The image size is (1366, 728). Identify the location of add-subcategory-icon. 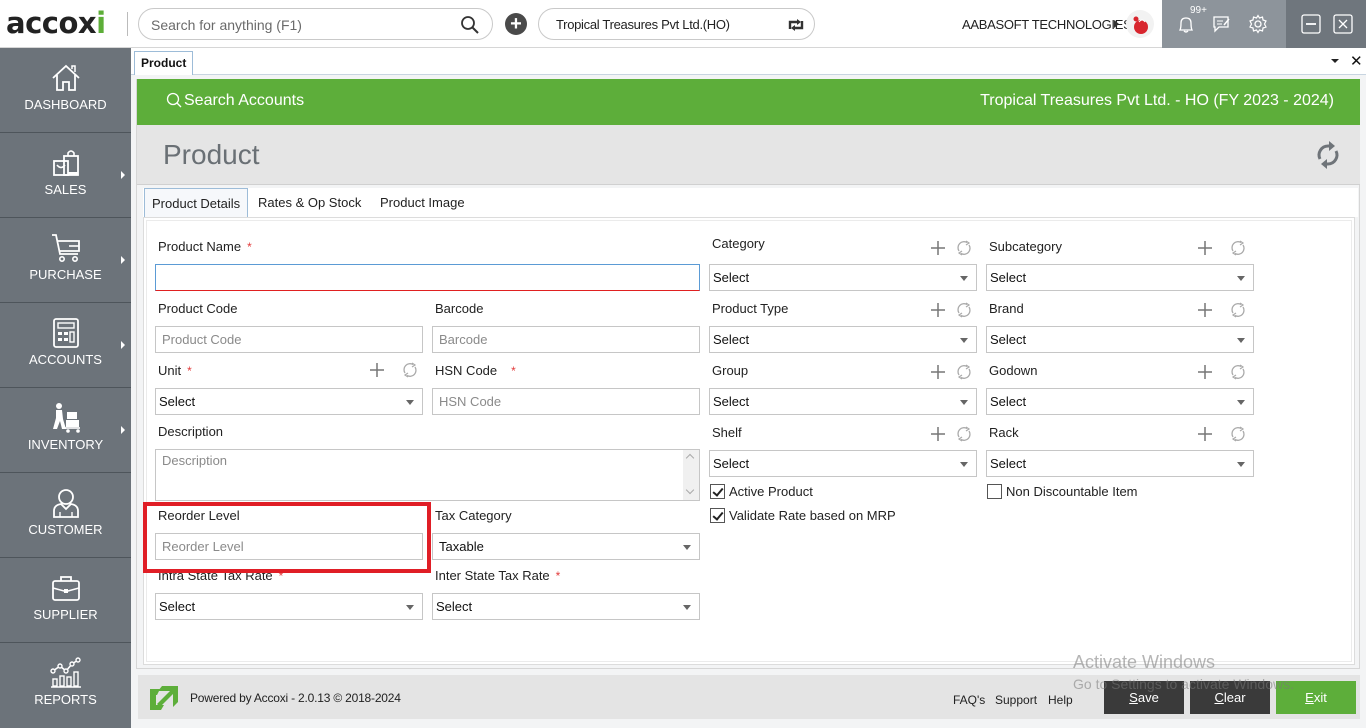
(1205, 248).